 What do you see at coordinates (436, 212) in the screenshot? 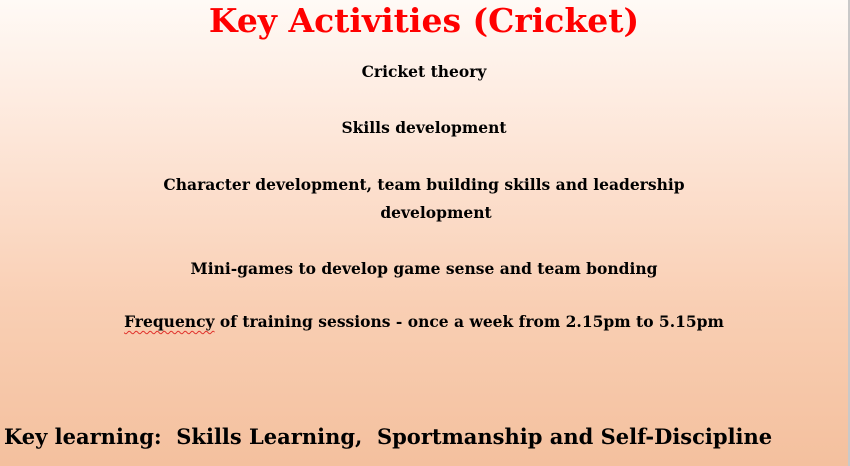
I see `activity-item-character-development-continued: development` at bounding box center [436, 212].